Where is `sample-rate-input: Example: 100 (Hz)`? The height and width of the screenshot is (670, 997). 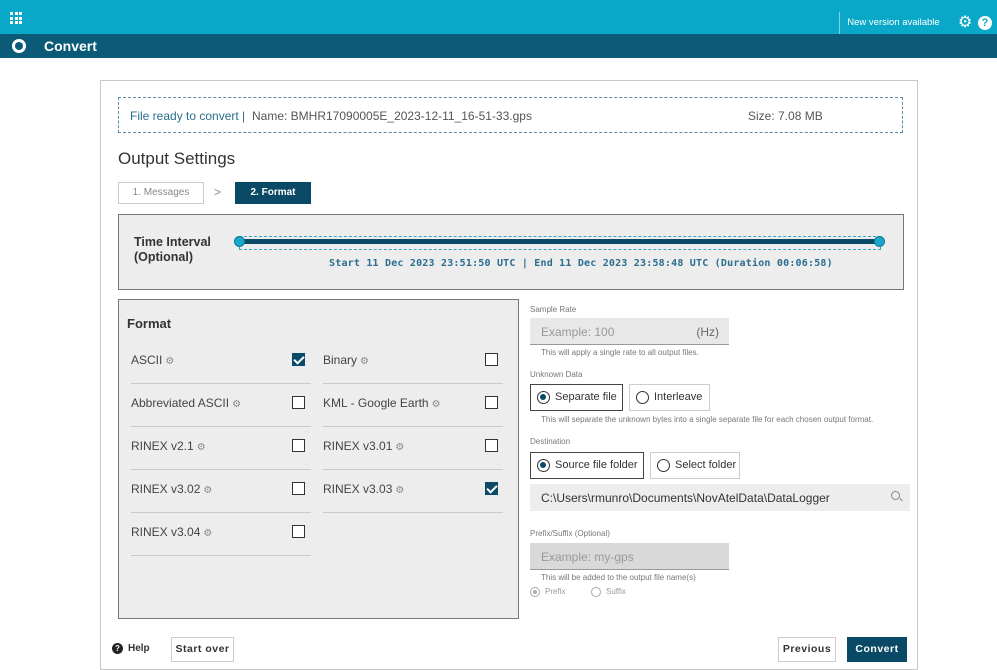
sample-rate-input: Example: 100 (Hz) is located at coordinates (629, 331).